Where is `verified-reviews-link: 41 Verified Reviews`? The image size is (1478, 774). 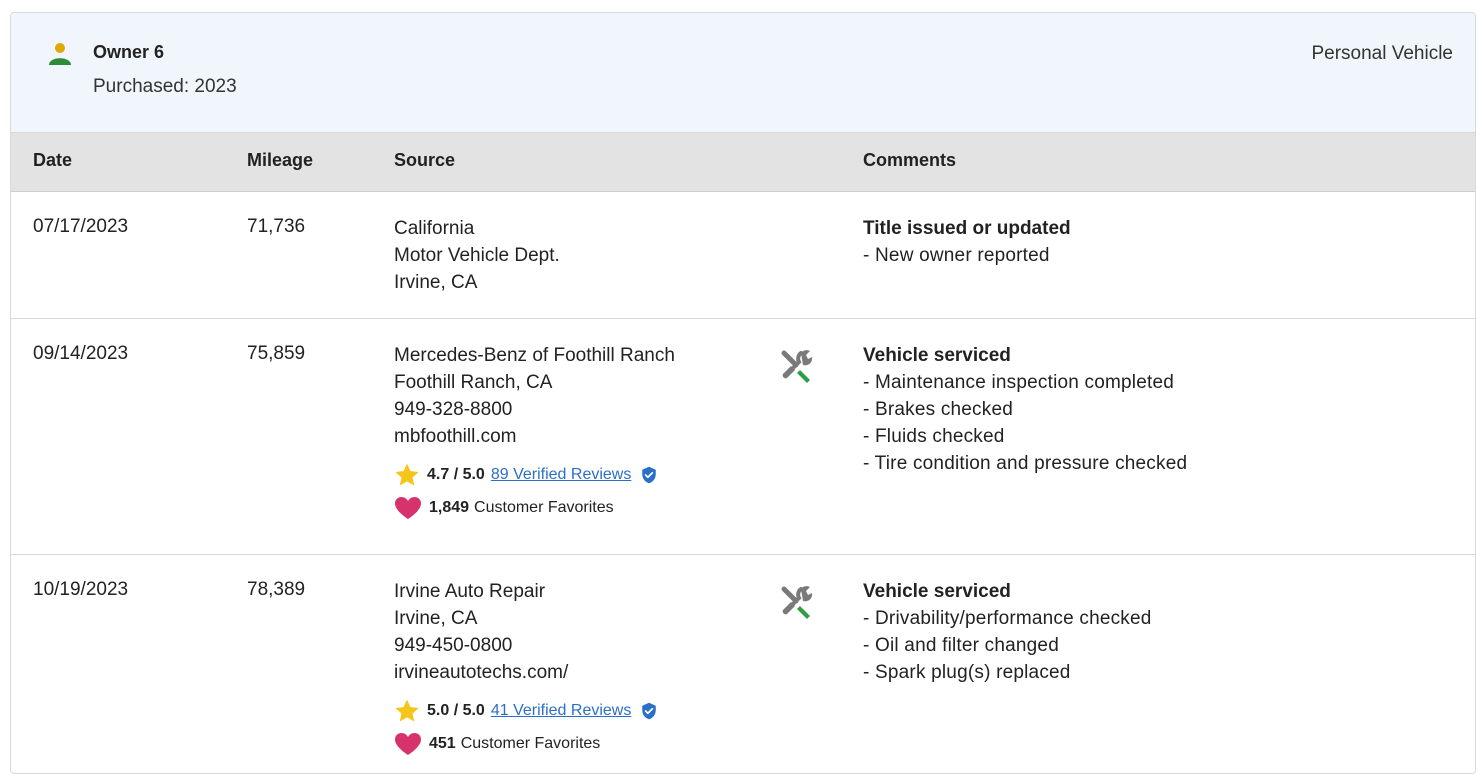 verified-reviews-link: 41 Verified Reviews is located at coordinates (561, 711).